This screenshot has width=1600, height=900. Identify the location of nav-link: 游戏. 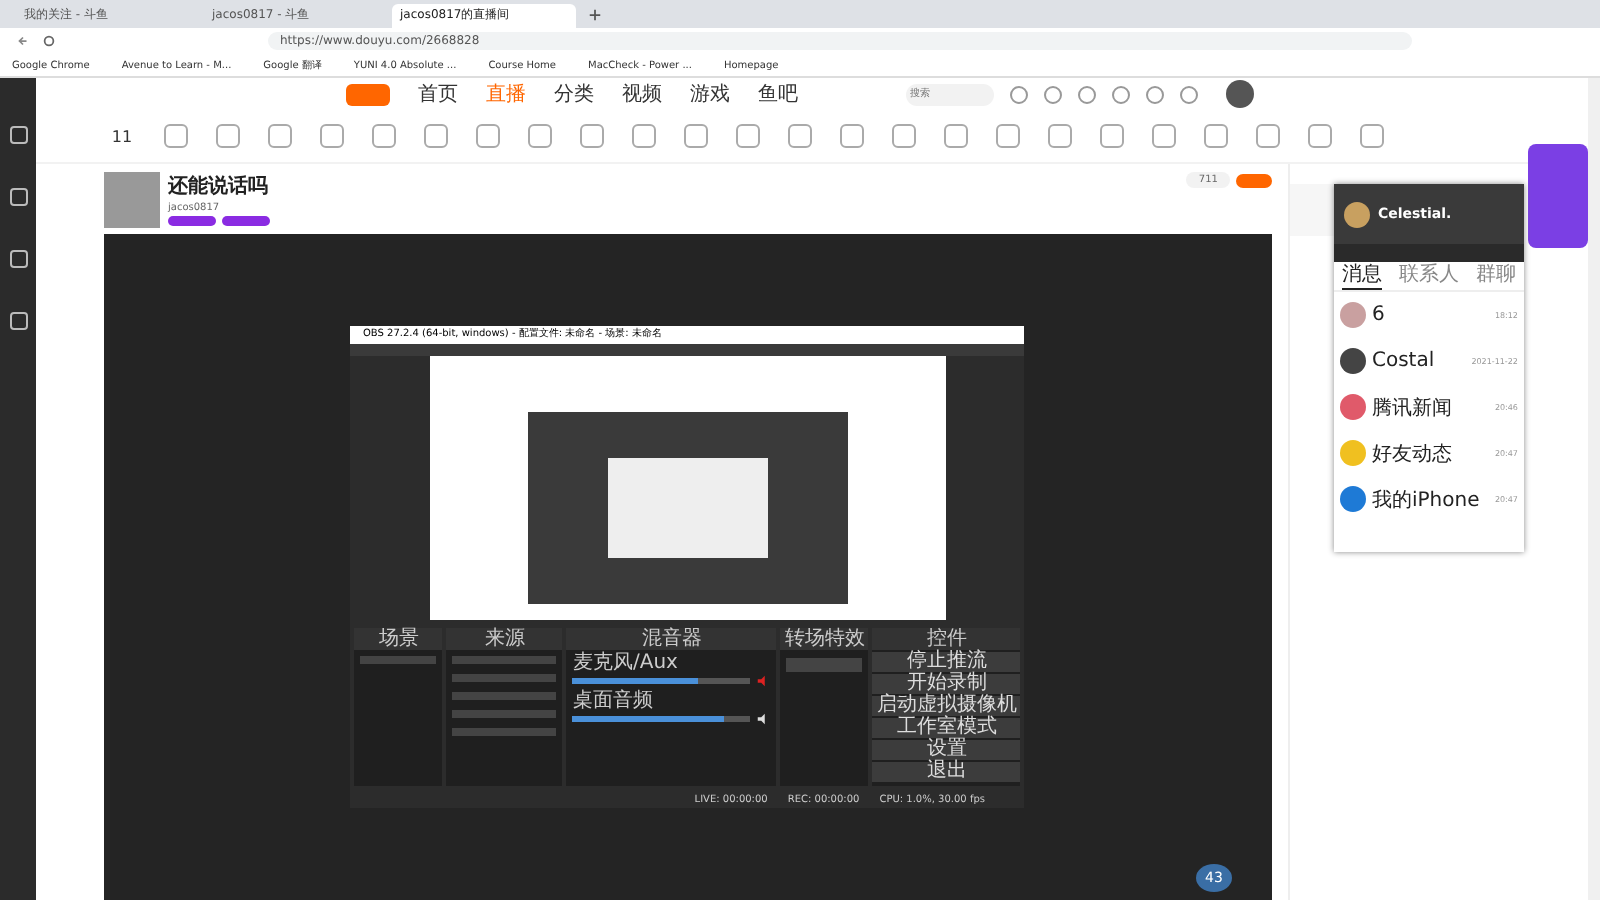
(710, 94).